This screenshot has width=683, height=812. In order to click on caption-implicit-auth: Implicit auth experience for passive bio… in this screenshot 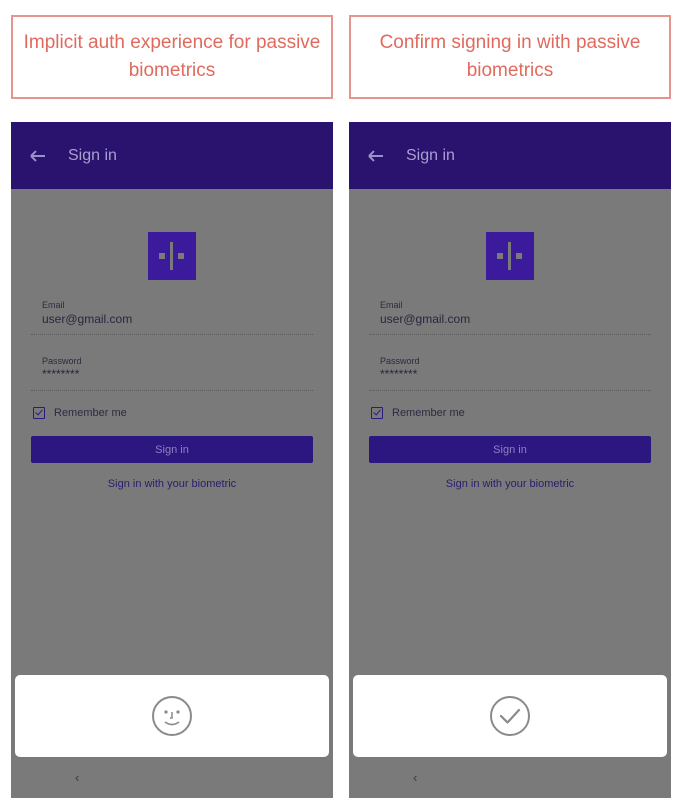, I will do `click(172, 57)`.